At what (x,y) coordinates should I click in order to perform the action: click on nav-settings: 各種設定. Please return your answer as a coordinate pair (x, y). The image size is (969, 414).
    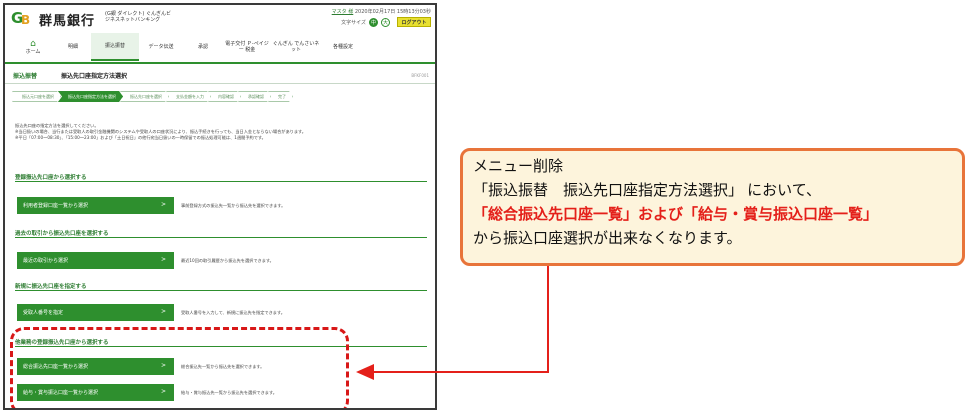
    Looking at the image, I should click on (343, 47).